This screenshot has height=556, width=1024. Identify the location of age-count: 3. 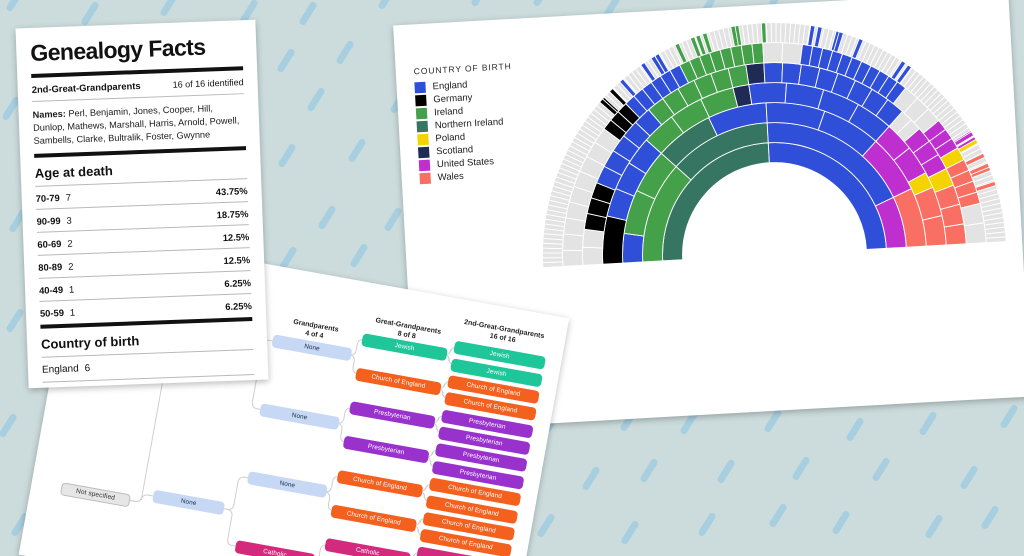
(69, 220).